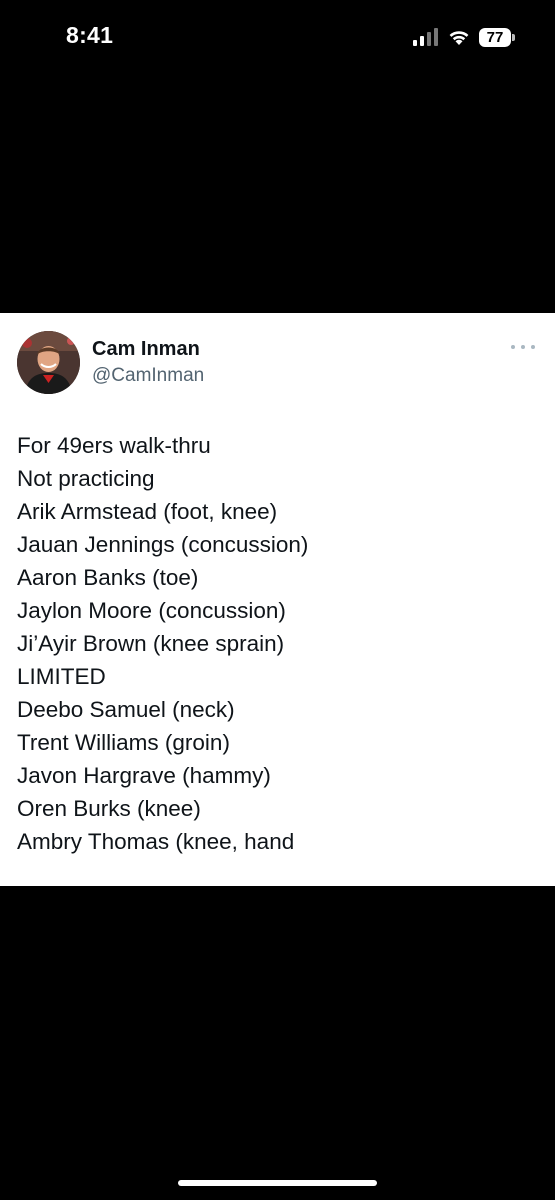 The height and width of the screenshot is (1200, 555). What do you see at coordinates (151, 610) in the screenshot?
I see `tweet-line: Jaylon Moore (concussion)` at bounding box center [151, 610].